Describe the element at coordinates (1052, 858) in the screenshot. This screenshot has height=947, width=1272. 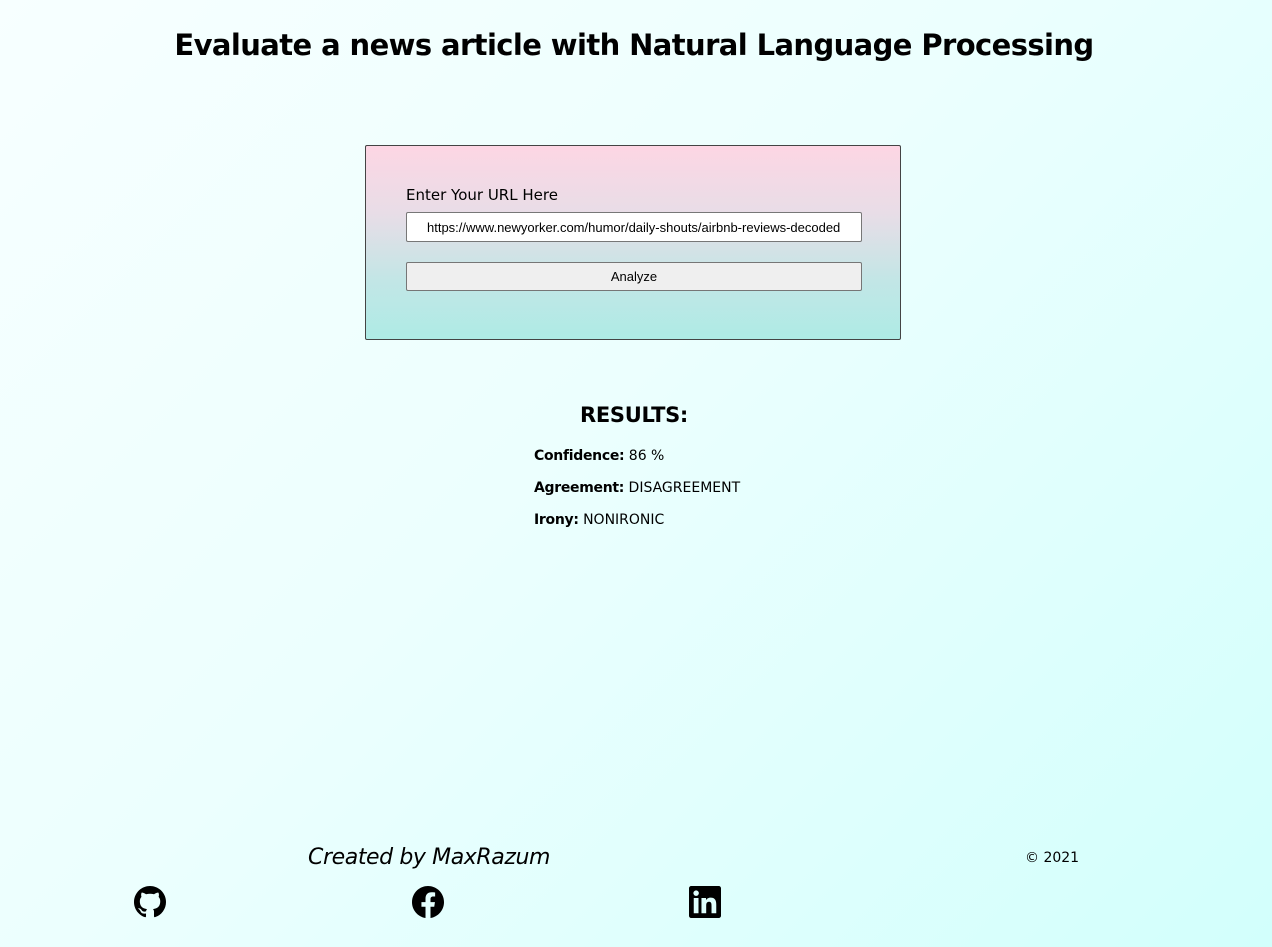
I see `footer-copyright: © 2021` at that location.